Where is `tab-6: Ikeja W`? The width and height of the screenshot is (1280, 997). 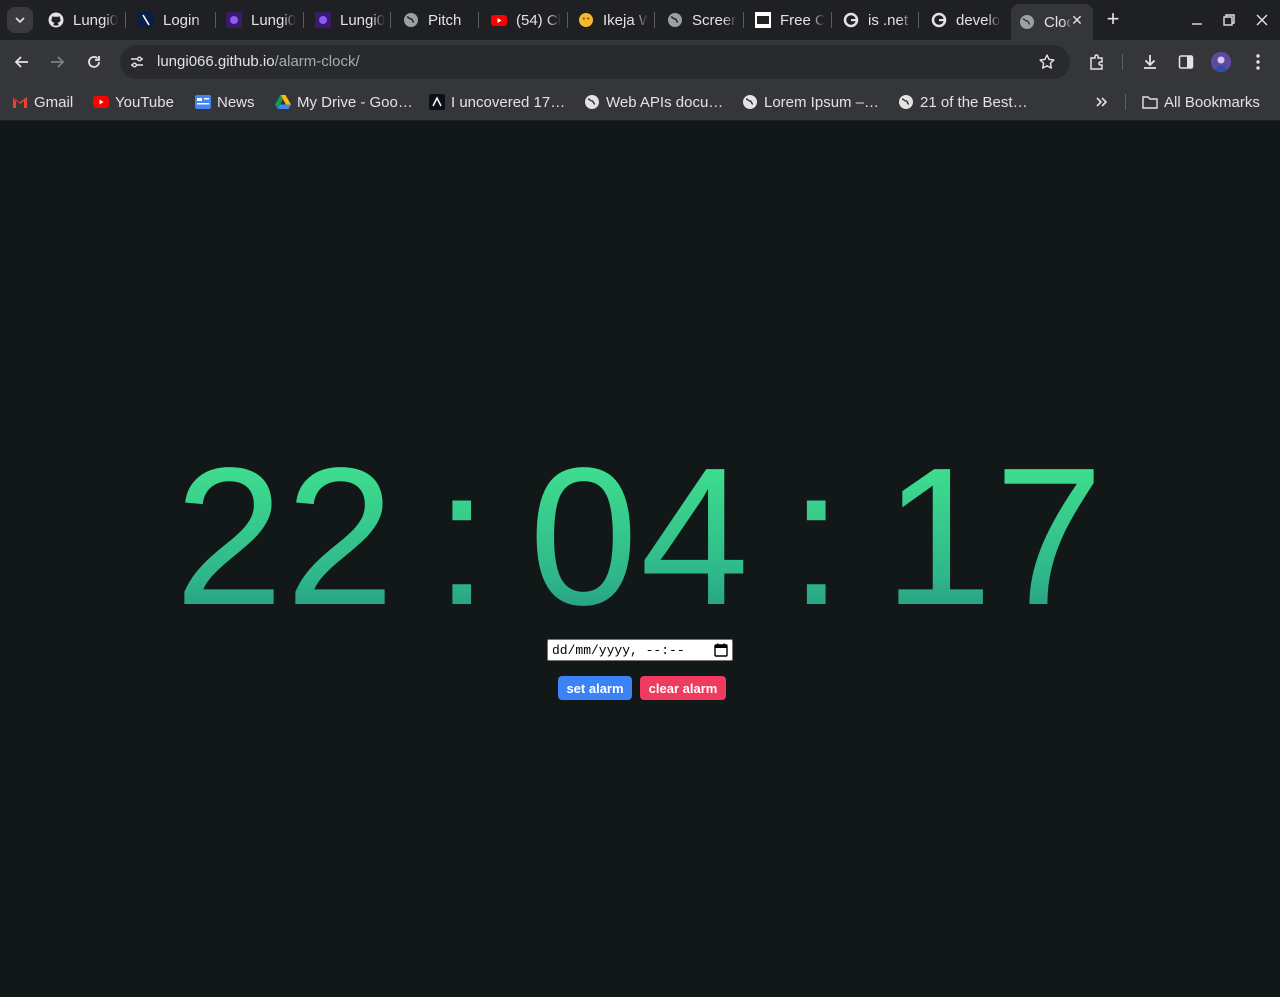 tab-6: Ikeja W is located at coordinates (609, 20).